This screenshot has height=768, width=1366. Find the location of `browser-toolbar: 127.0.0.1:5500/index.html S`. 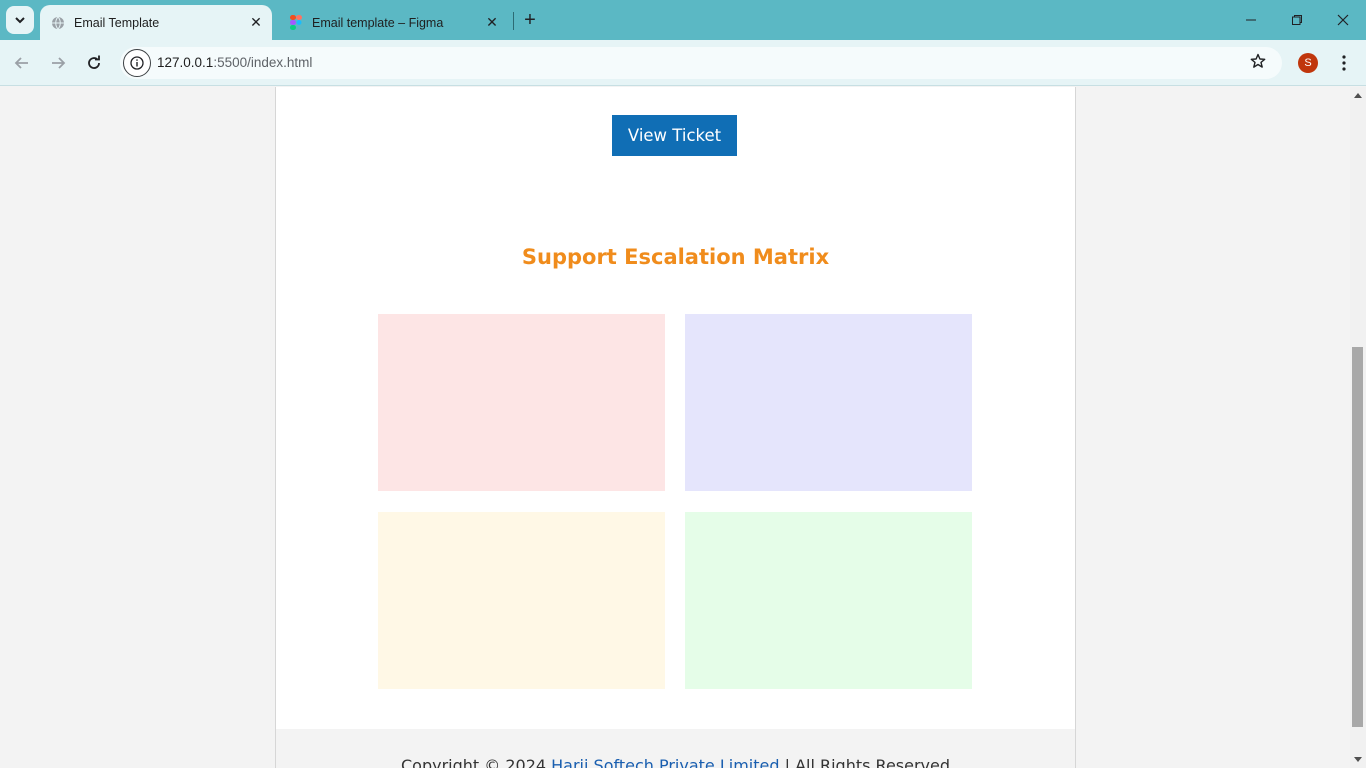

browser-toolbar: 127.0.0.1:5500/index.html S is located at coordinates (683, 63).